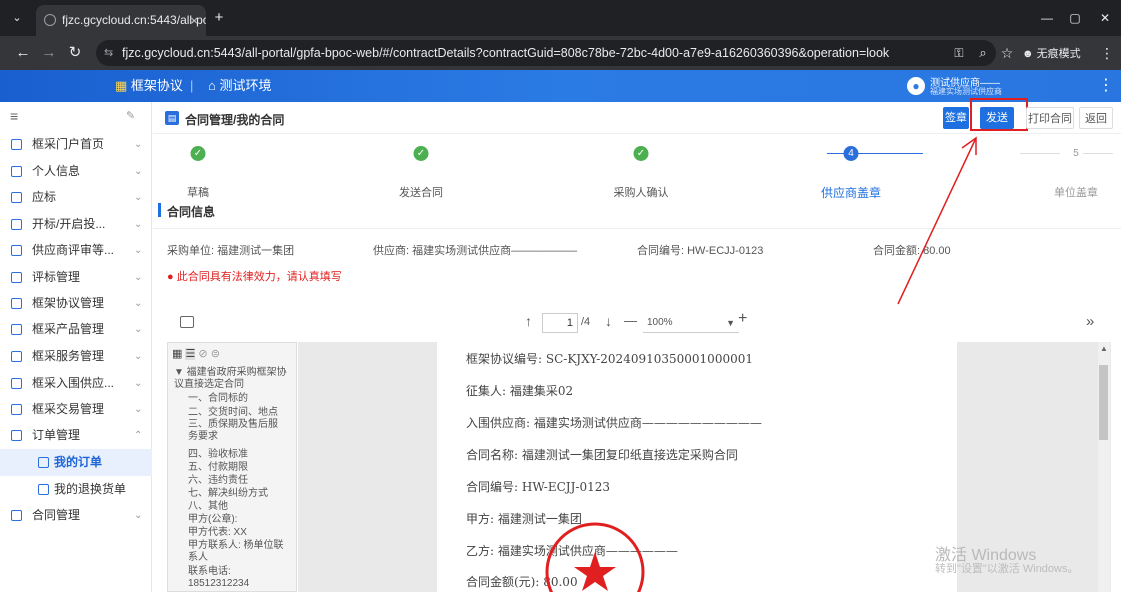 This screenshot has height=592, width=1121. Describe the element at coordinates (76, 489) in the screenshot. I see `sidebar-item: 我的退换货单` at that location.